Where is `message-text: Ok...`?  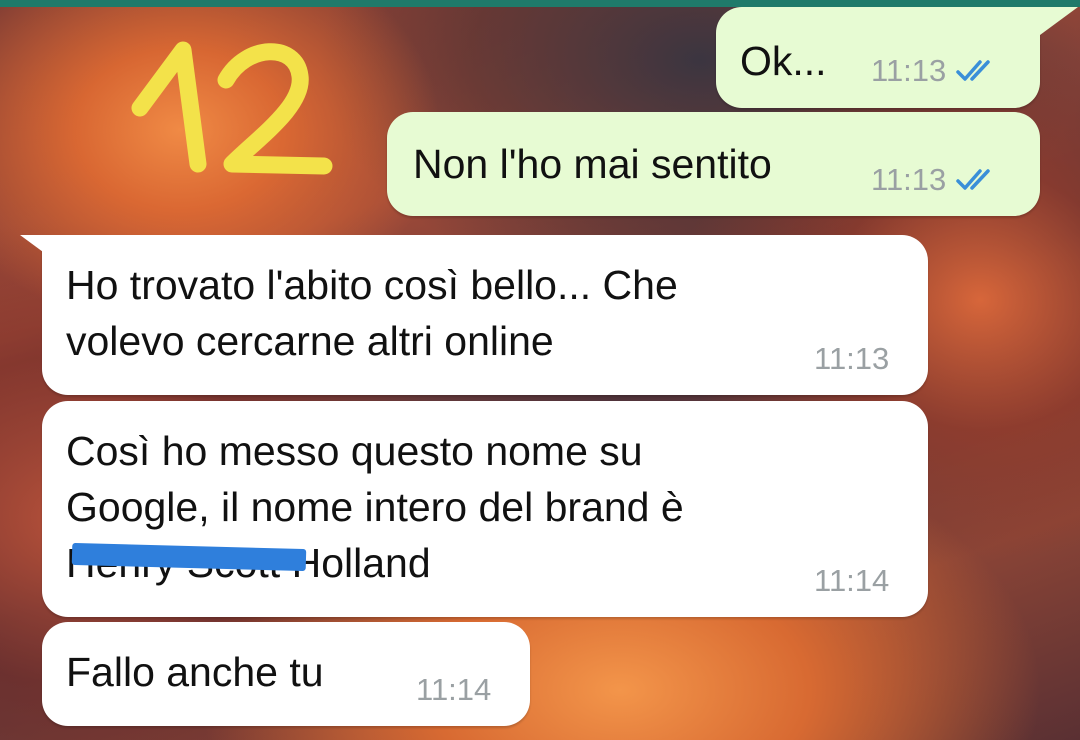 message-text: Ok... is located at coordinates (783, 61).